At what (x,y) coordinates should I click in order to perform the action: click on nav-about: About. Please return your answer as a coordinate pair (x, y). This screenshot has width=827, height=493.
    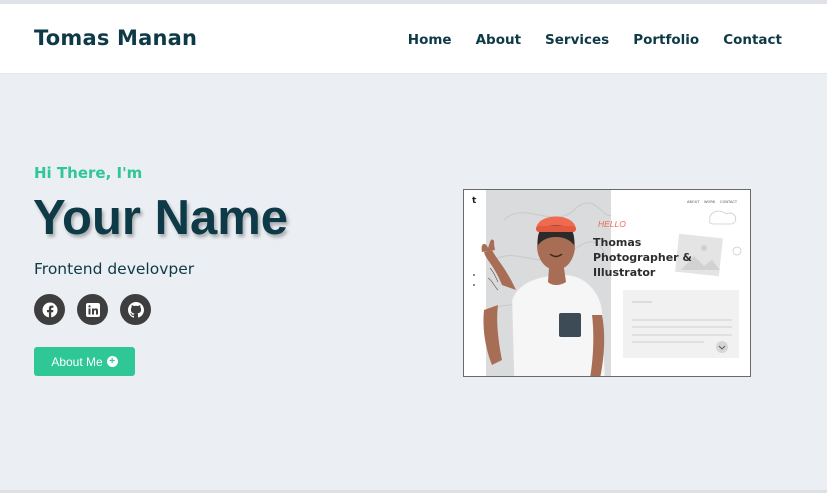
    Looking at the image, I should click on (498, 40).